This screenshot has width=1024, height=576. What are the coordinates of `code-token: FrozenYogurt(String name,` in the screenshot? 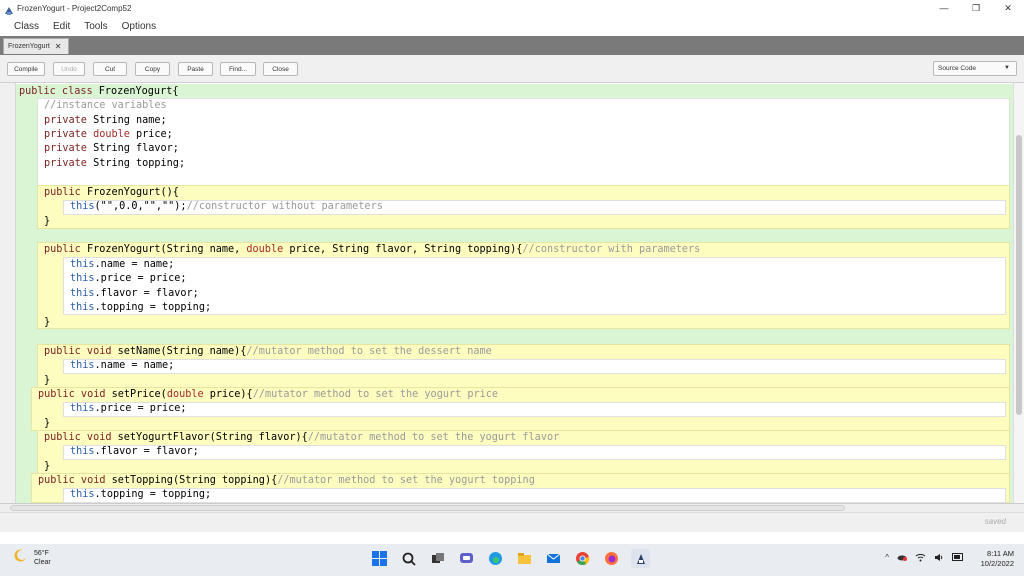 It's located at (166, 249).